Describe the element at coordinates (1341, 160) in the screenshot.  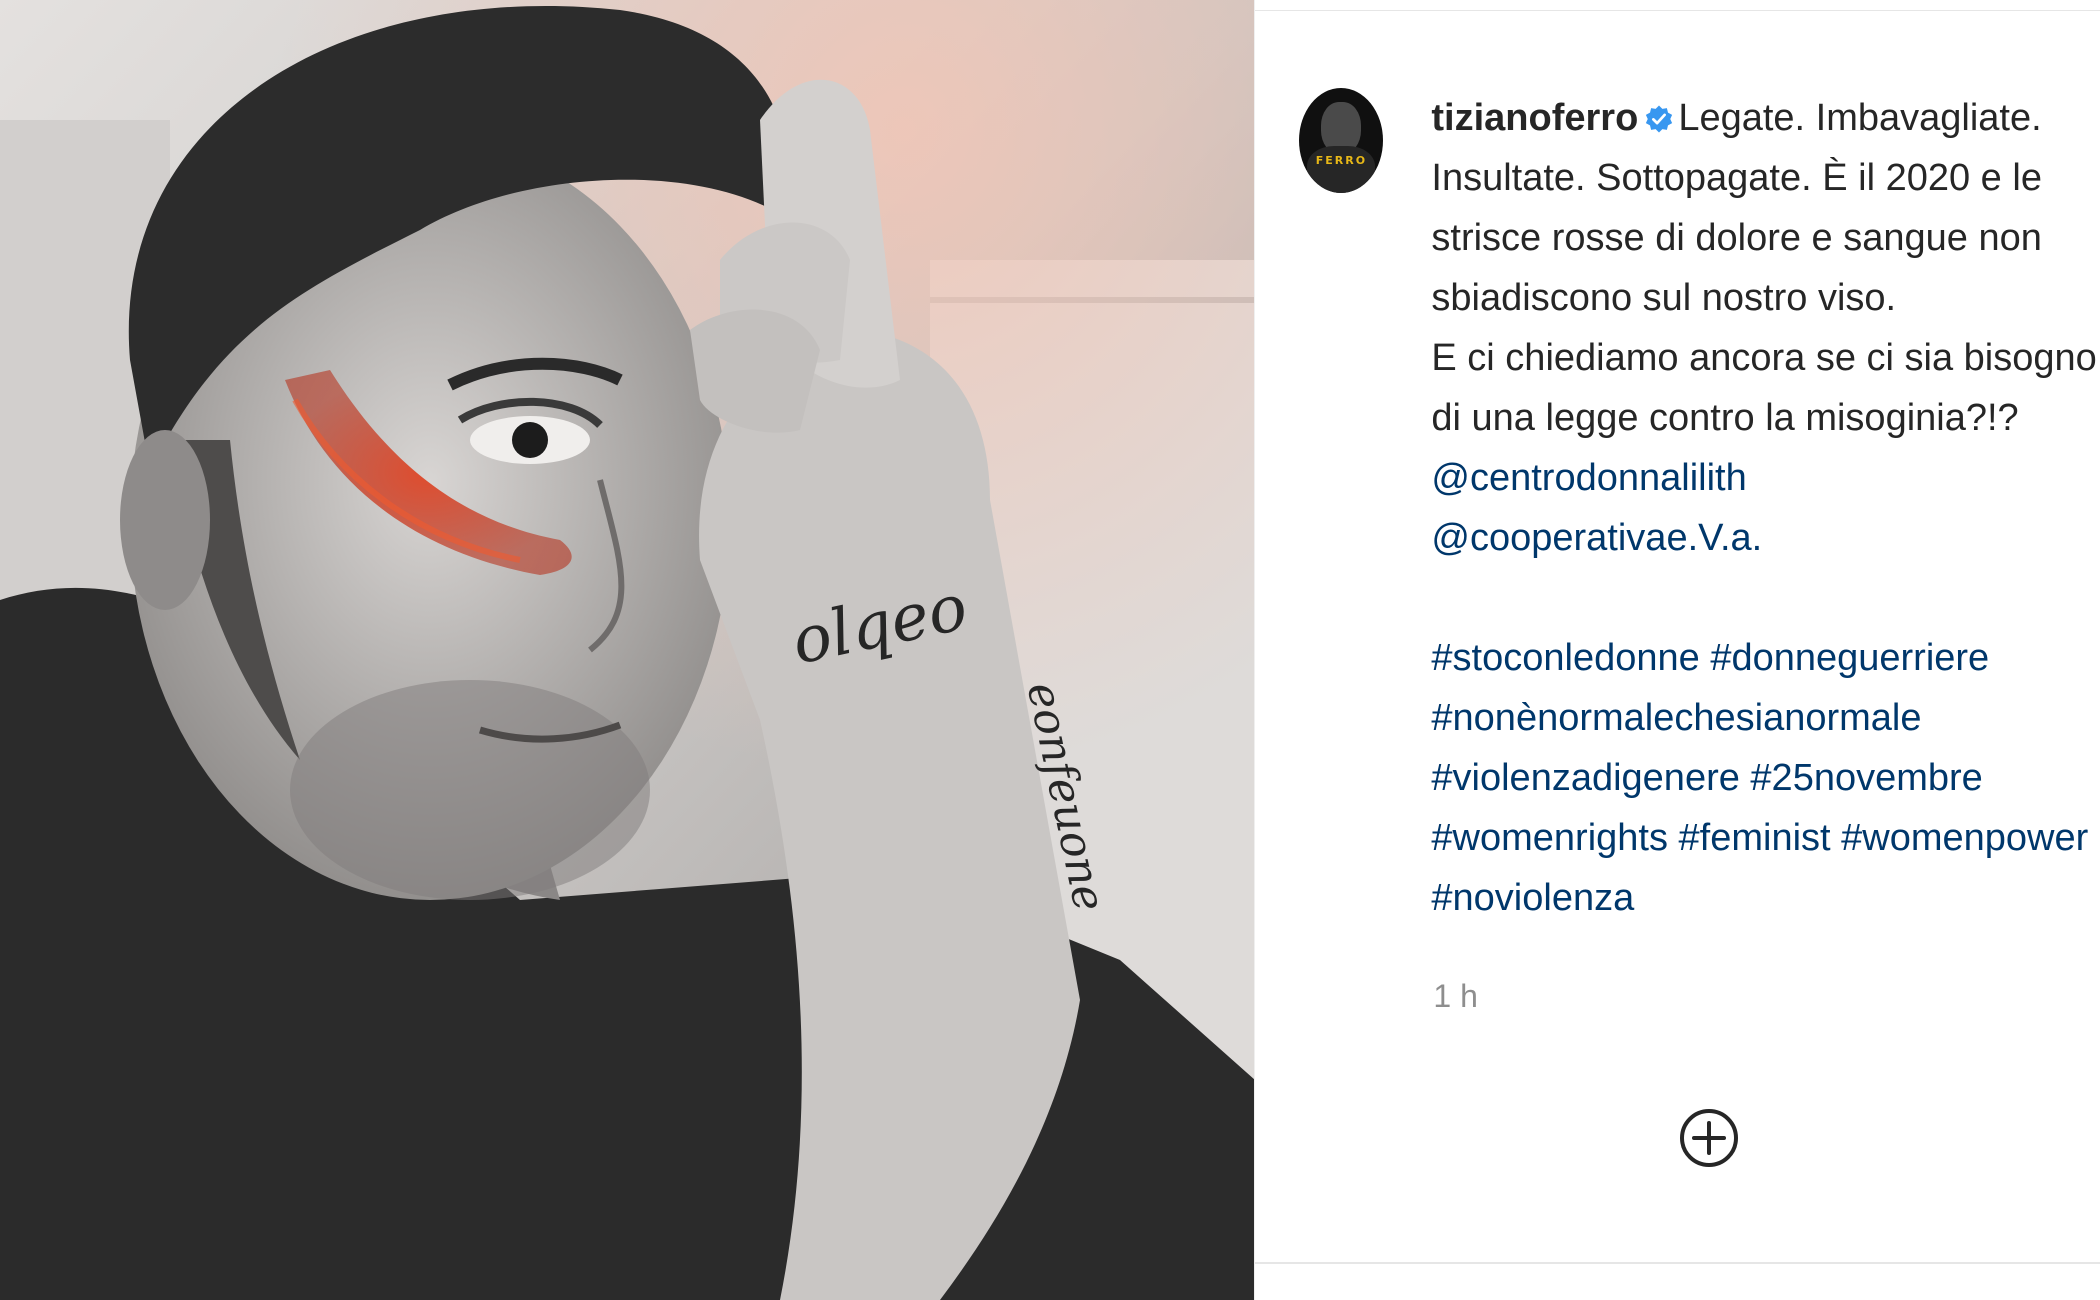
I see `avatar-brand-text: FERRO` at that location.